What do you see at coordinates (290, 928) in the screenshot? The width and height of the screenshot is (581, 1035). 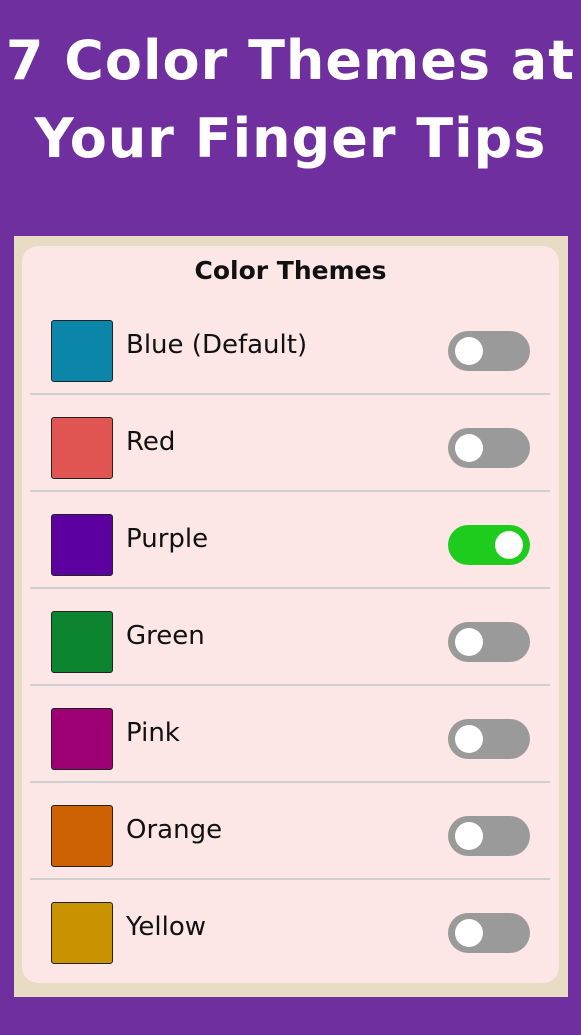 I see `theme-row: Yellow` at bounding box center [290, 928].